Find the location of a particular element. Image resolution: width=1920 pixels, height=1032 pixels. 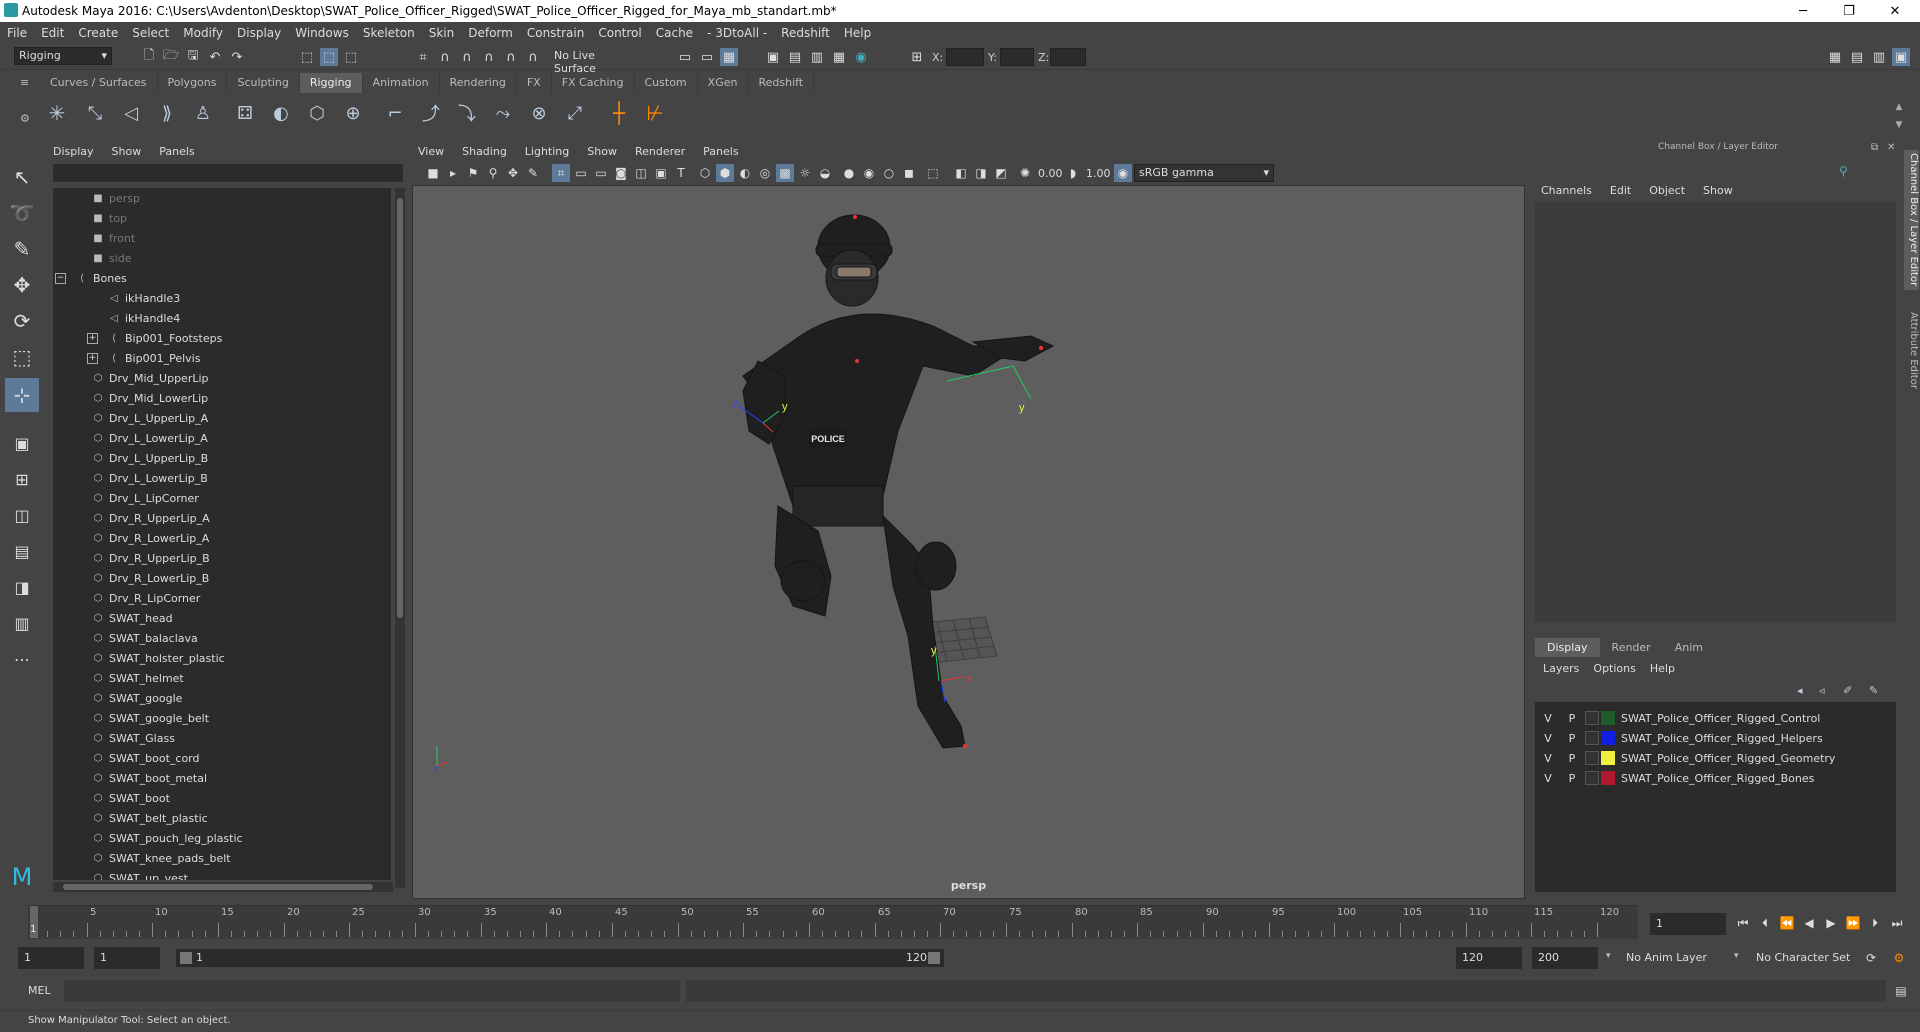

expand-toggle-icon: + is located at coordinates (92, 338).